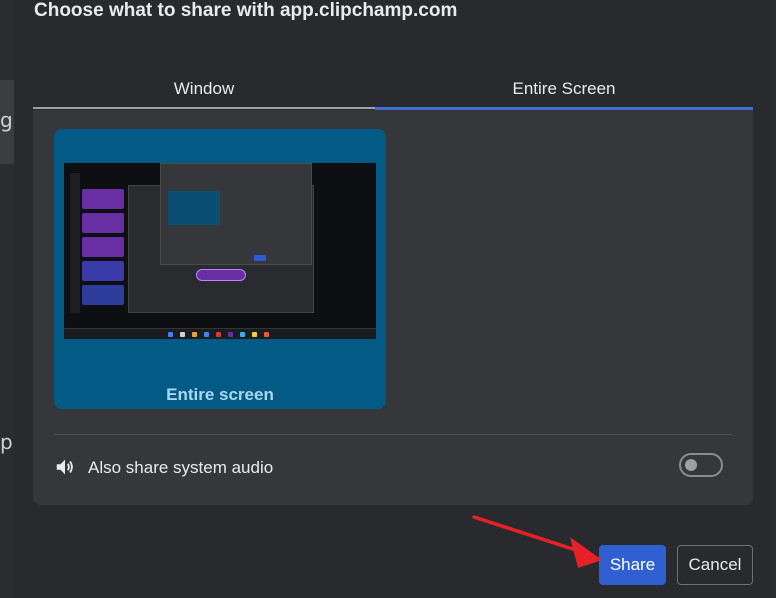 The image size is (776, 598). I want to click on speaker-icon, so click(64, 467).